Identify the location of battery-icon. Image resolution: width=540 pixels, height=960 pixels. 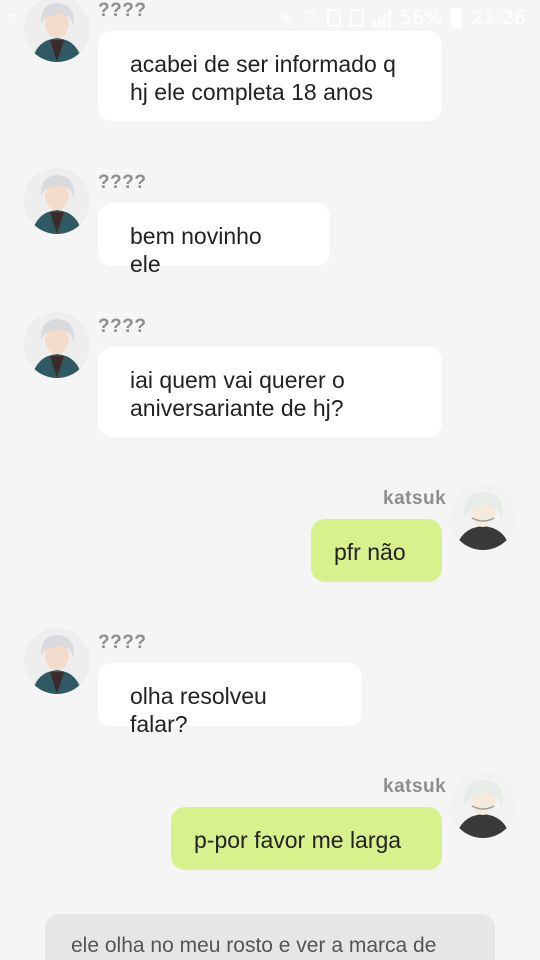
(457, 18).